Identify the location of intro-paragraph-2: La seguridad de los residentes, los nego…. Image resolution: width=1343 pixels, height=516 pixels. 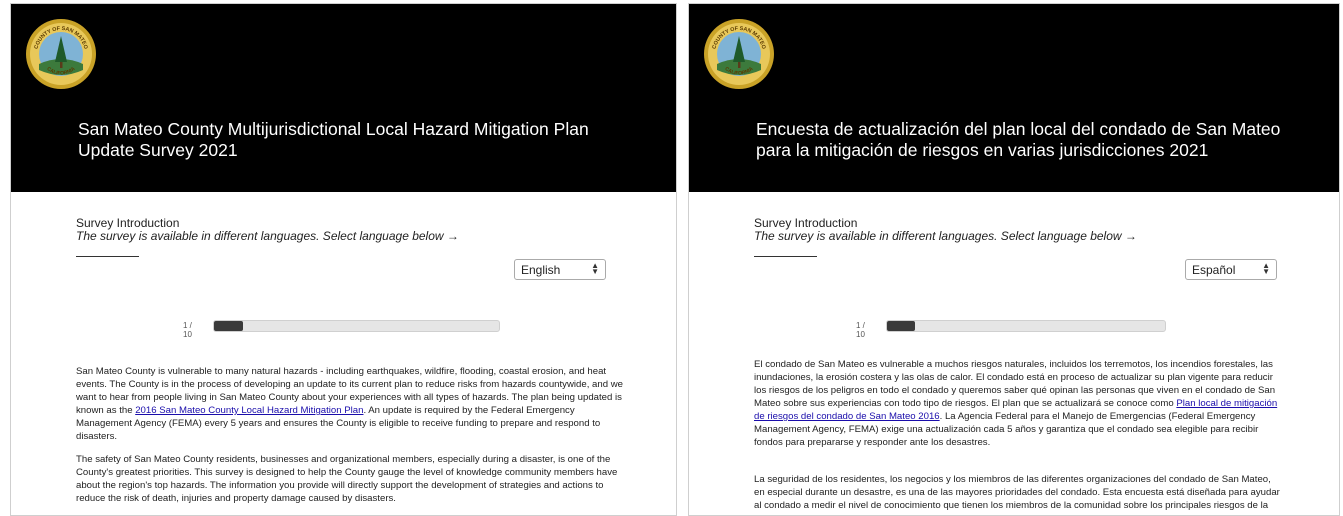
(1017, 492).